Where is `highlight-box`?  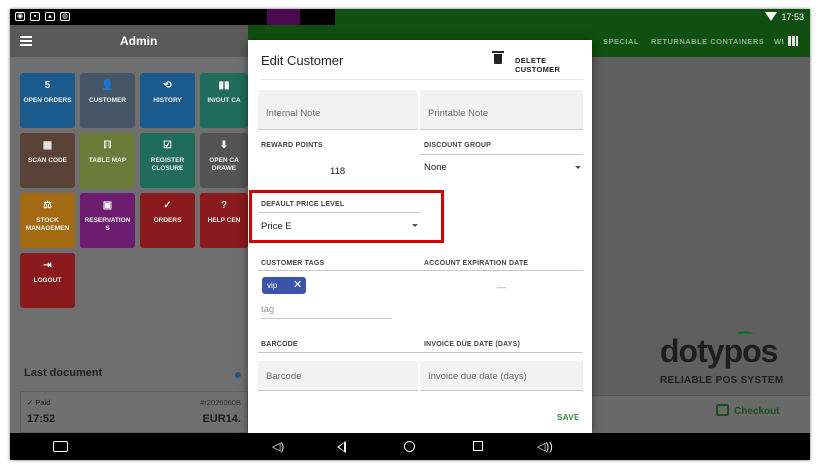
highlight-box is located at coordinates (346, 216).